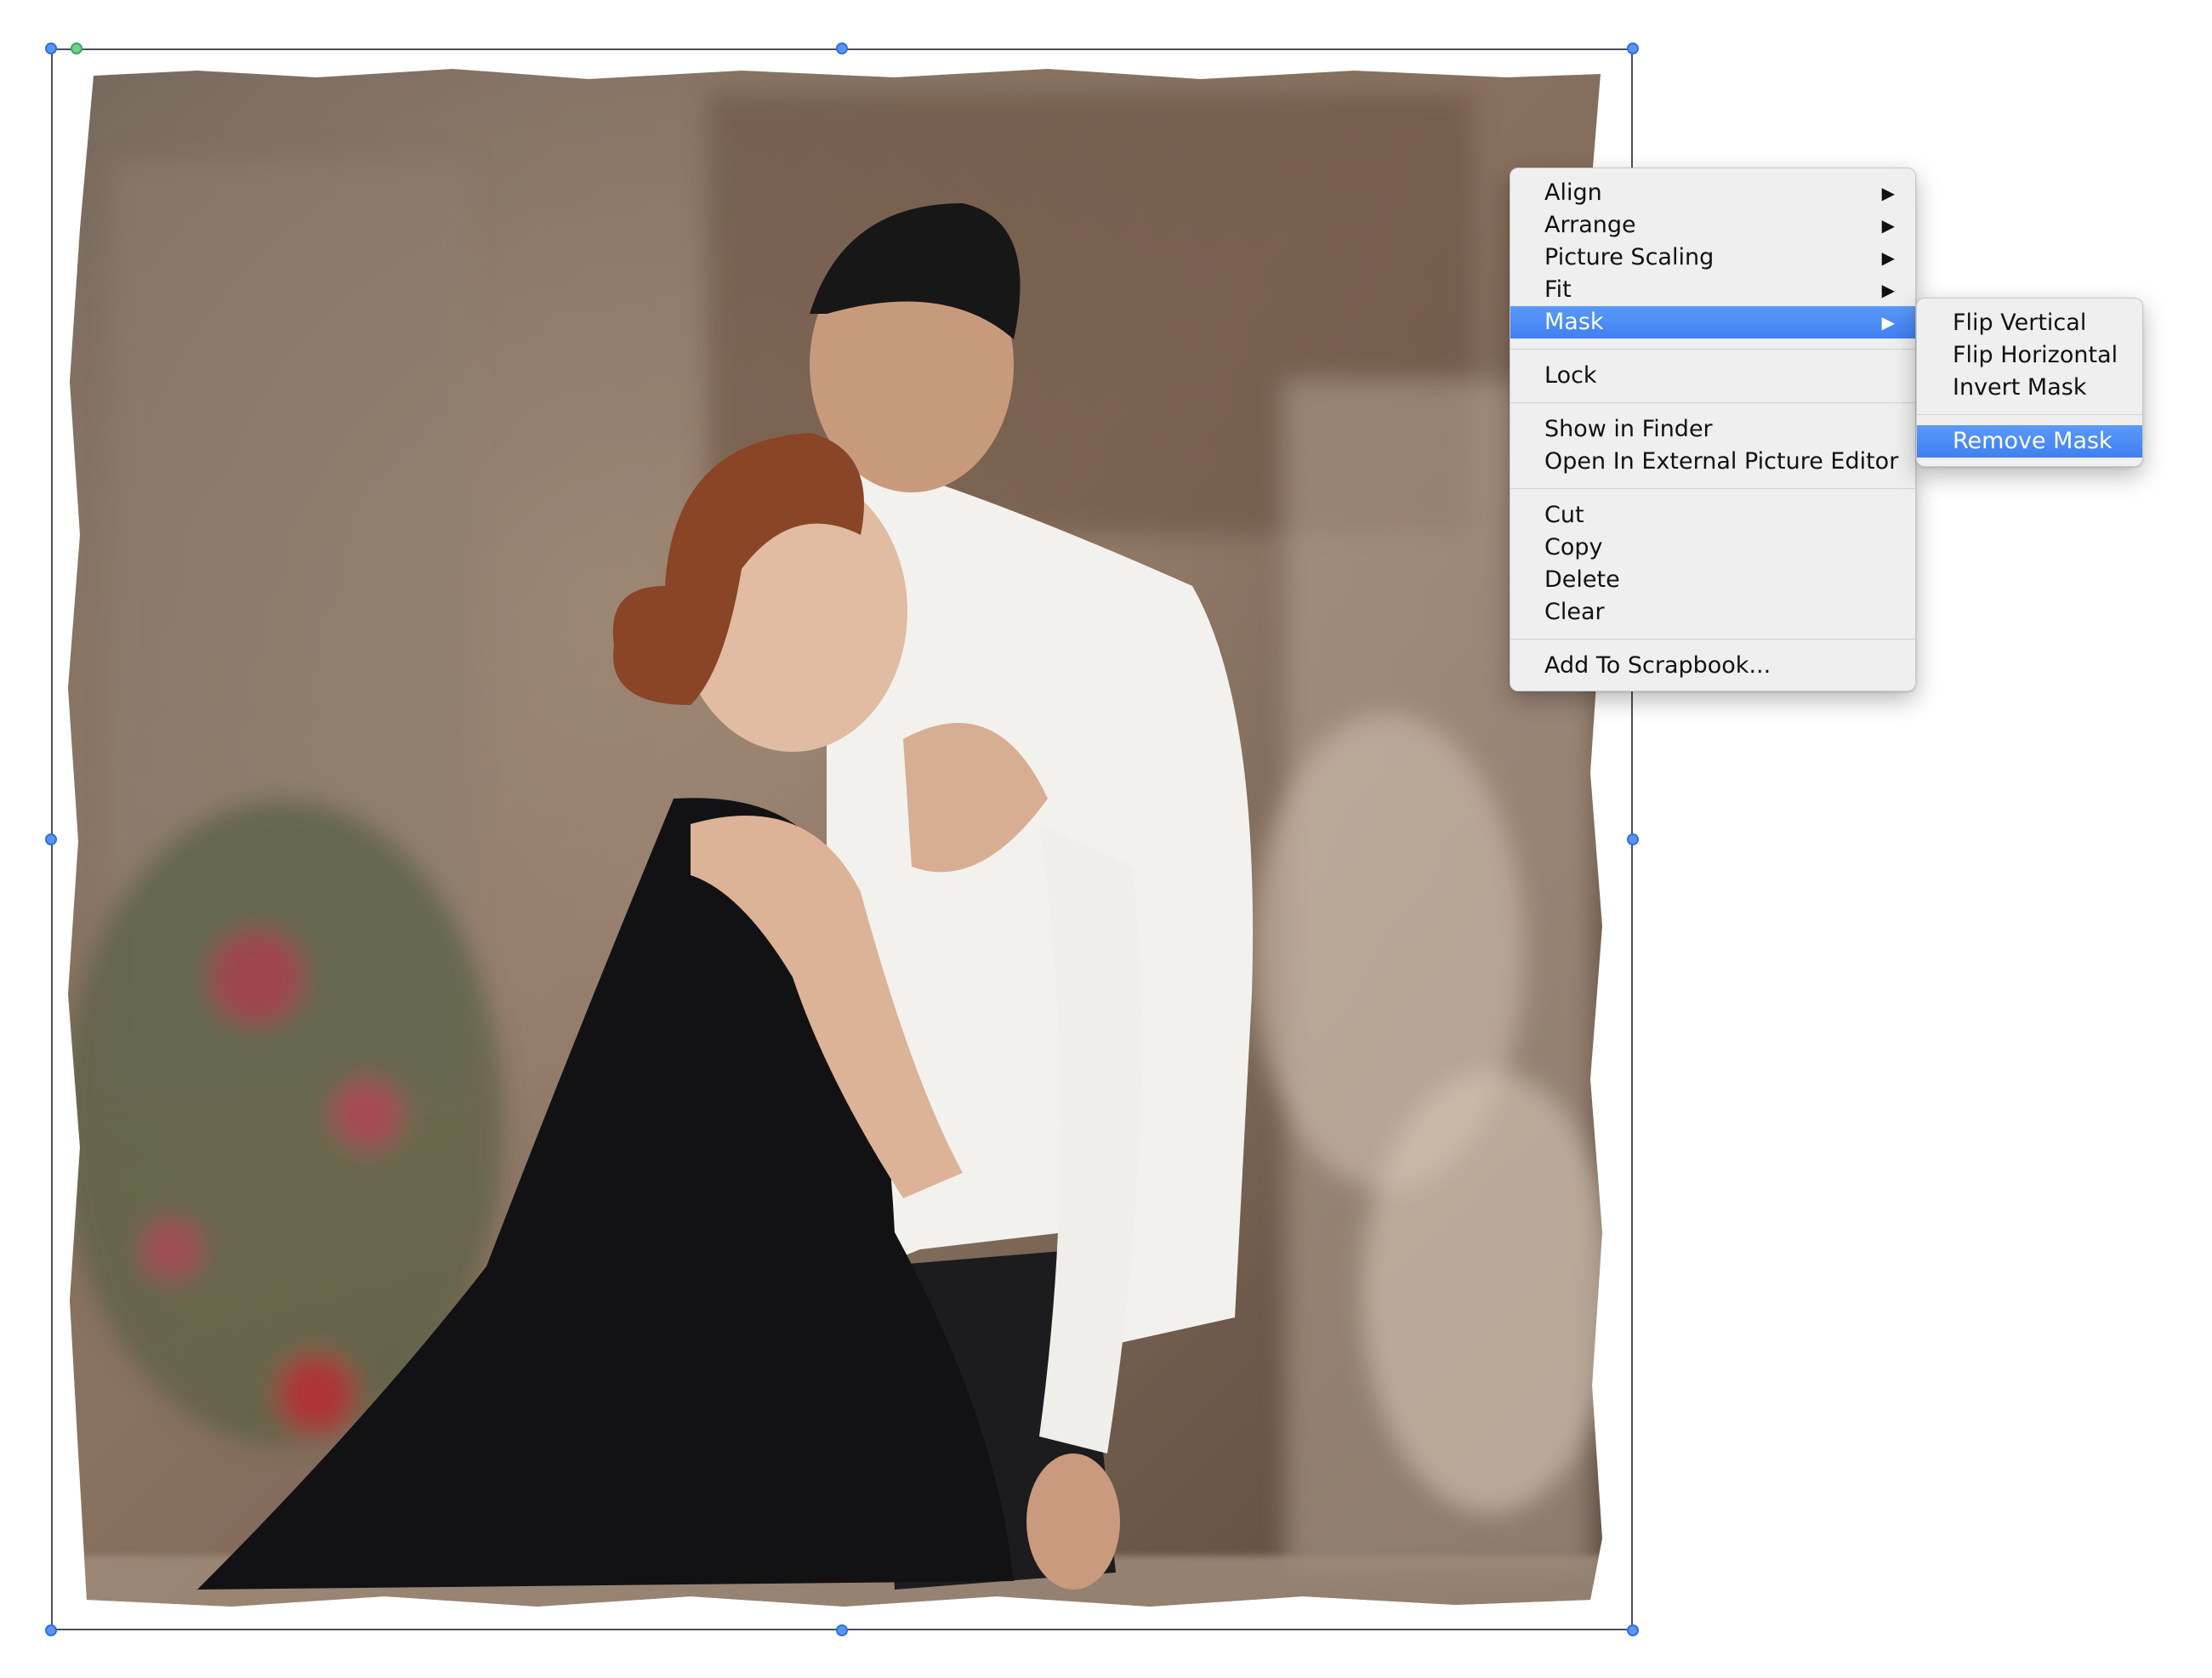 This screenshot has height=1678, width=2212. I want to click on resize-handle-bottom, so click(842, 1630).